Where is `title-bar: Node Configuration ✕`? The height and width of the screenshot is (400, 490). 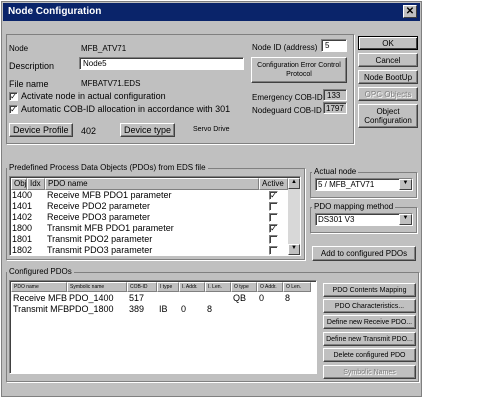 title-bar: Node Configuration ✕ is located at coordinates (211, 12).